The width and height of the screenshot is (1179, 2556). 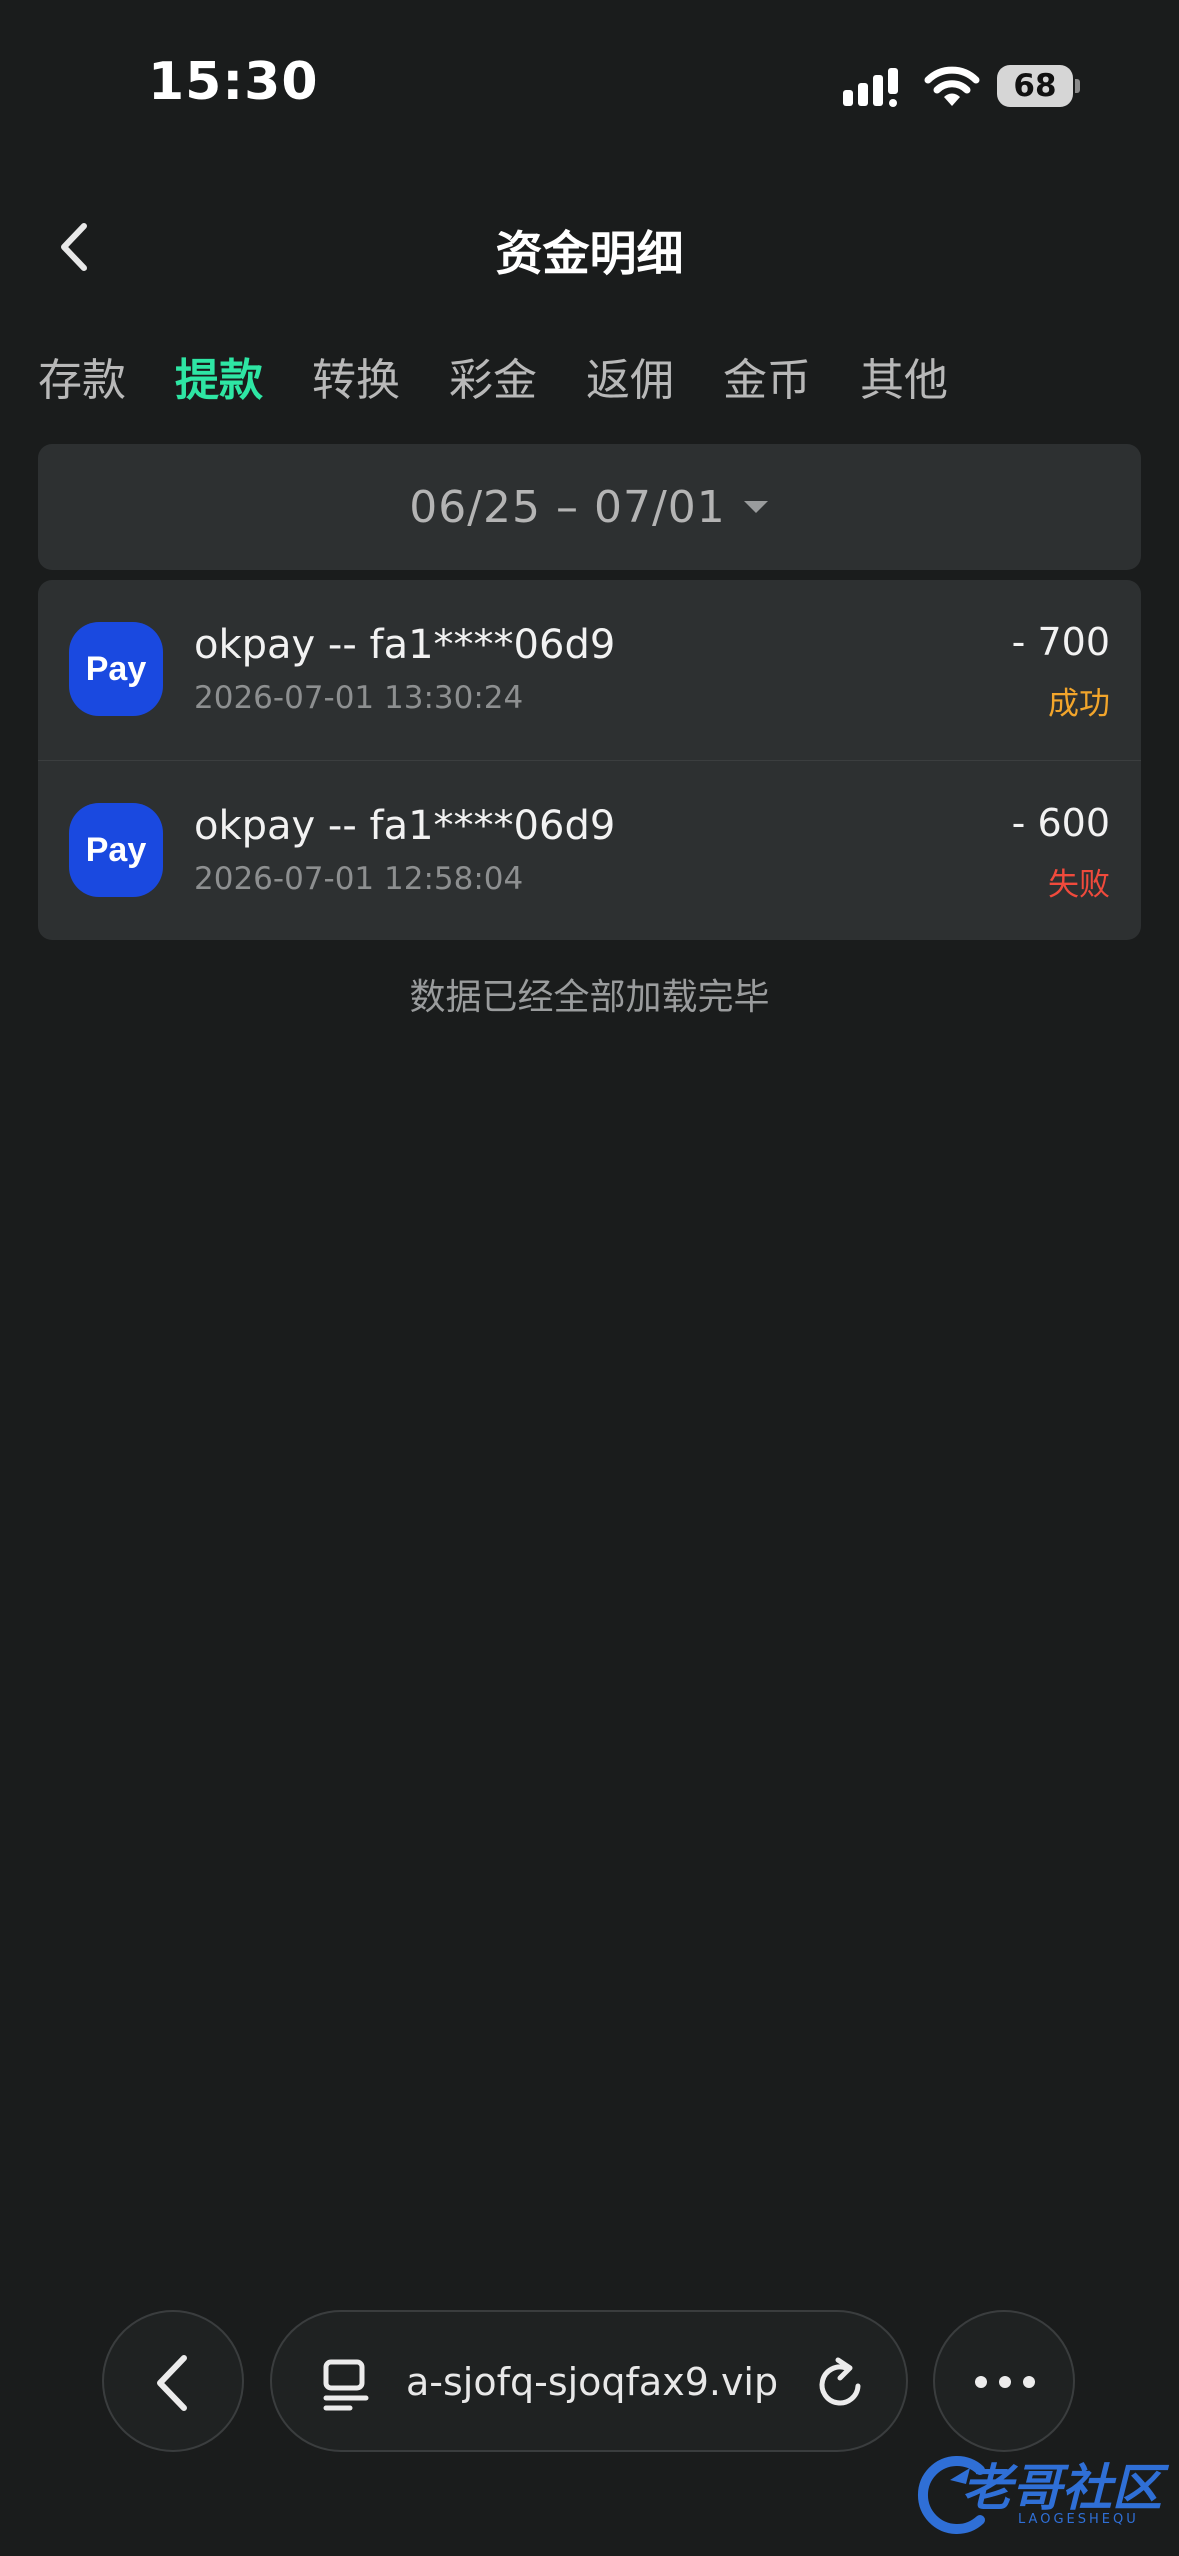 I want to click on date-range-label: 06/25 – 07/01, so click(x=567, y=507).